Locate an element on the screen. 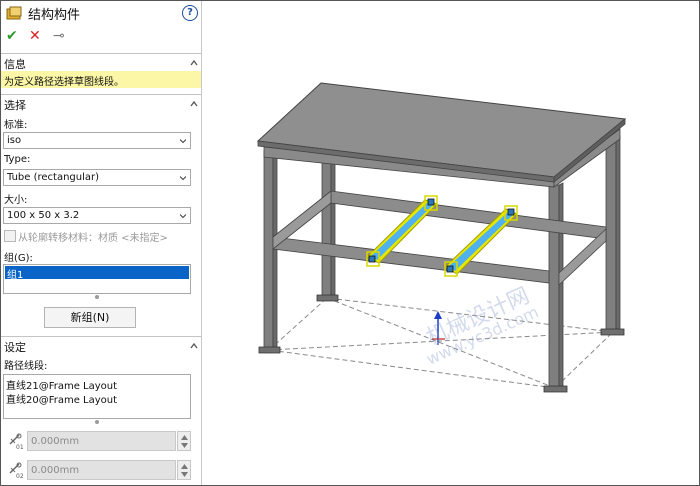 This screenshot has height=486, width=700. info-message-box: 为定义路径选择草图线段。 is located at coordinates (101, 79).